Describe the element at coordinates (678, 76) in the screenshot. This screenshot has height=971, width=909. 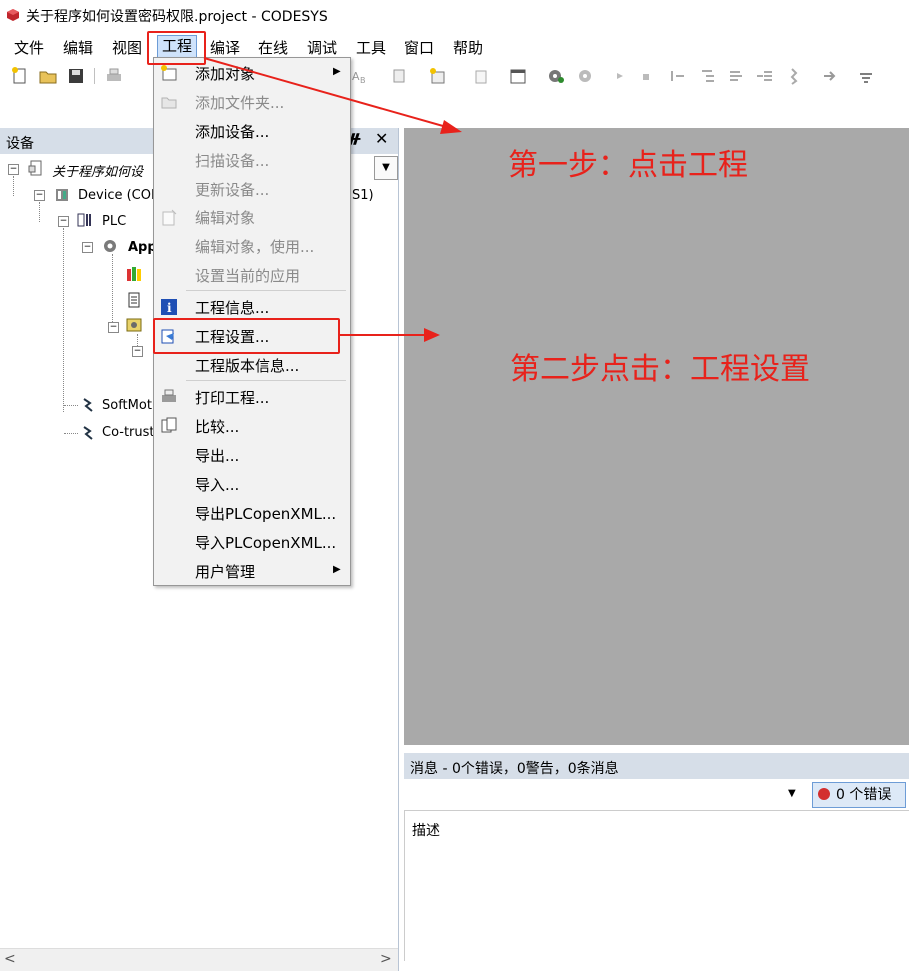
I see `step-over-icon` at that location.